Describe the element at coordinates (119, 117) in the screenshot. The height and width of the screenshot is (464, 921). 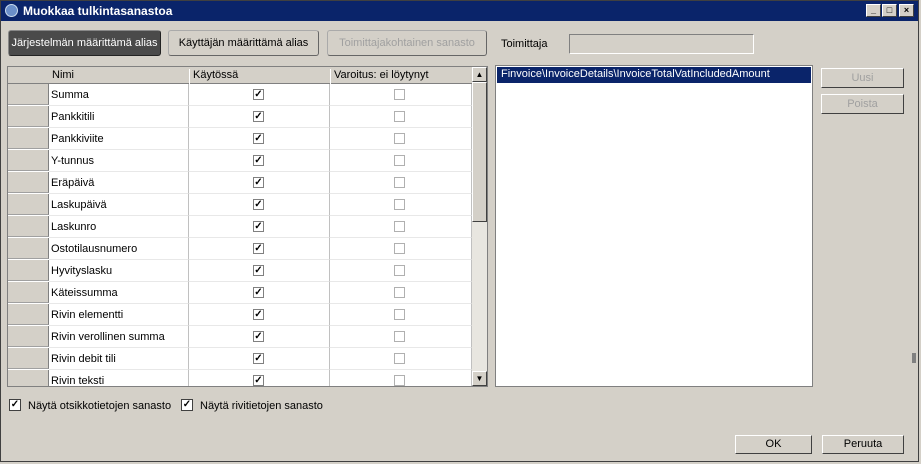
I see `name-cell: Pankkitili` at that location.